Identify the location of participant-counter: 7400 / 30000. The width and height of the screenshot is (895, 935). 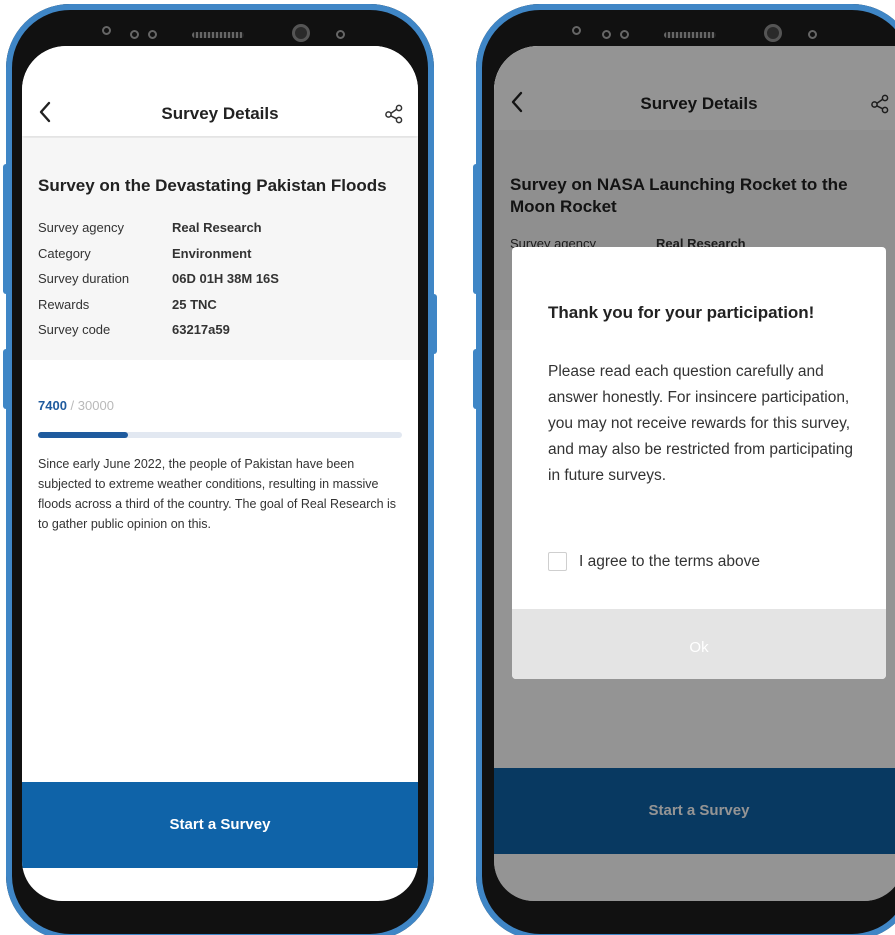
(76, 405).